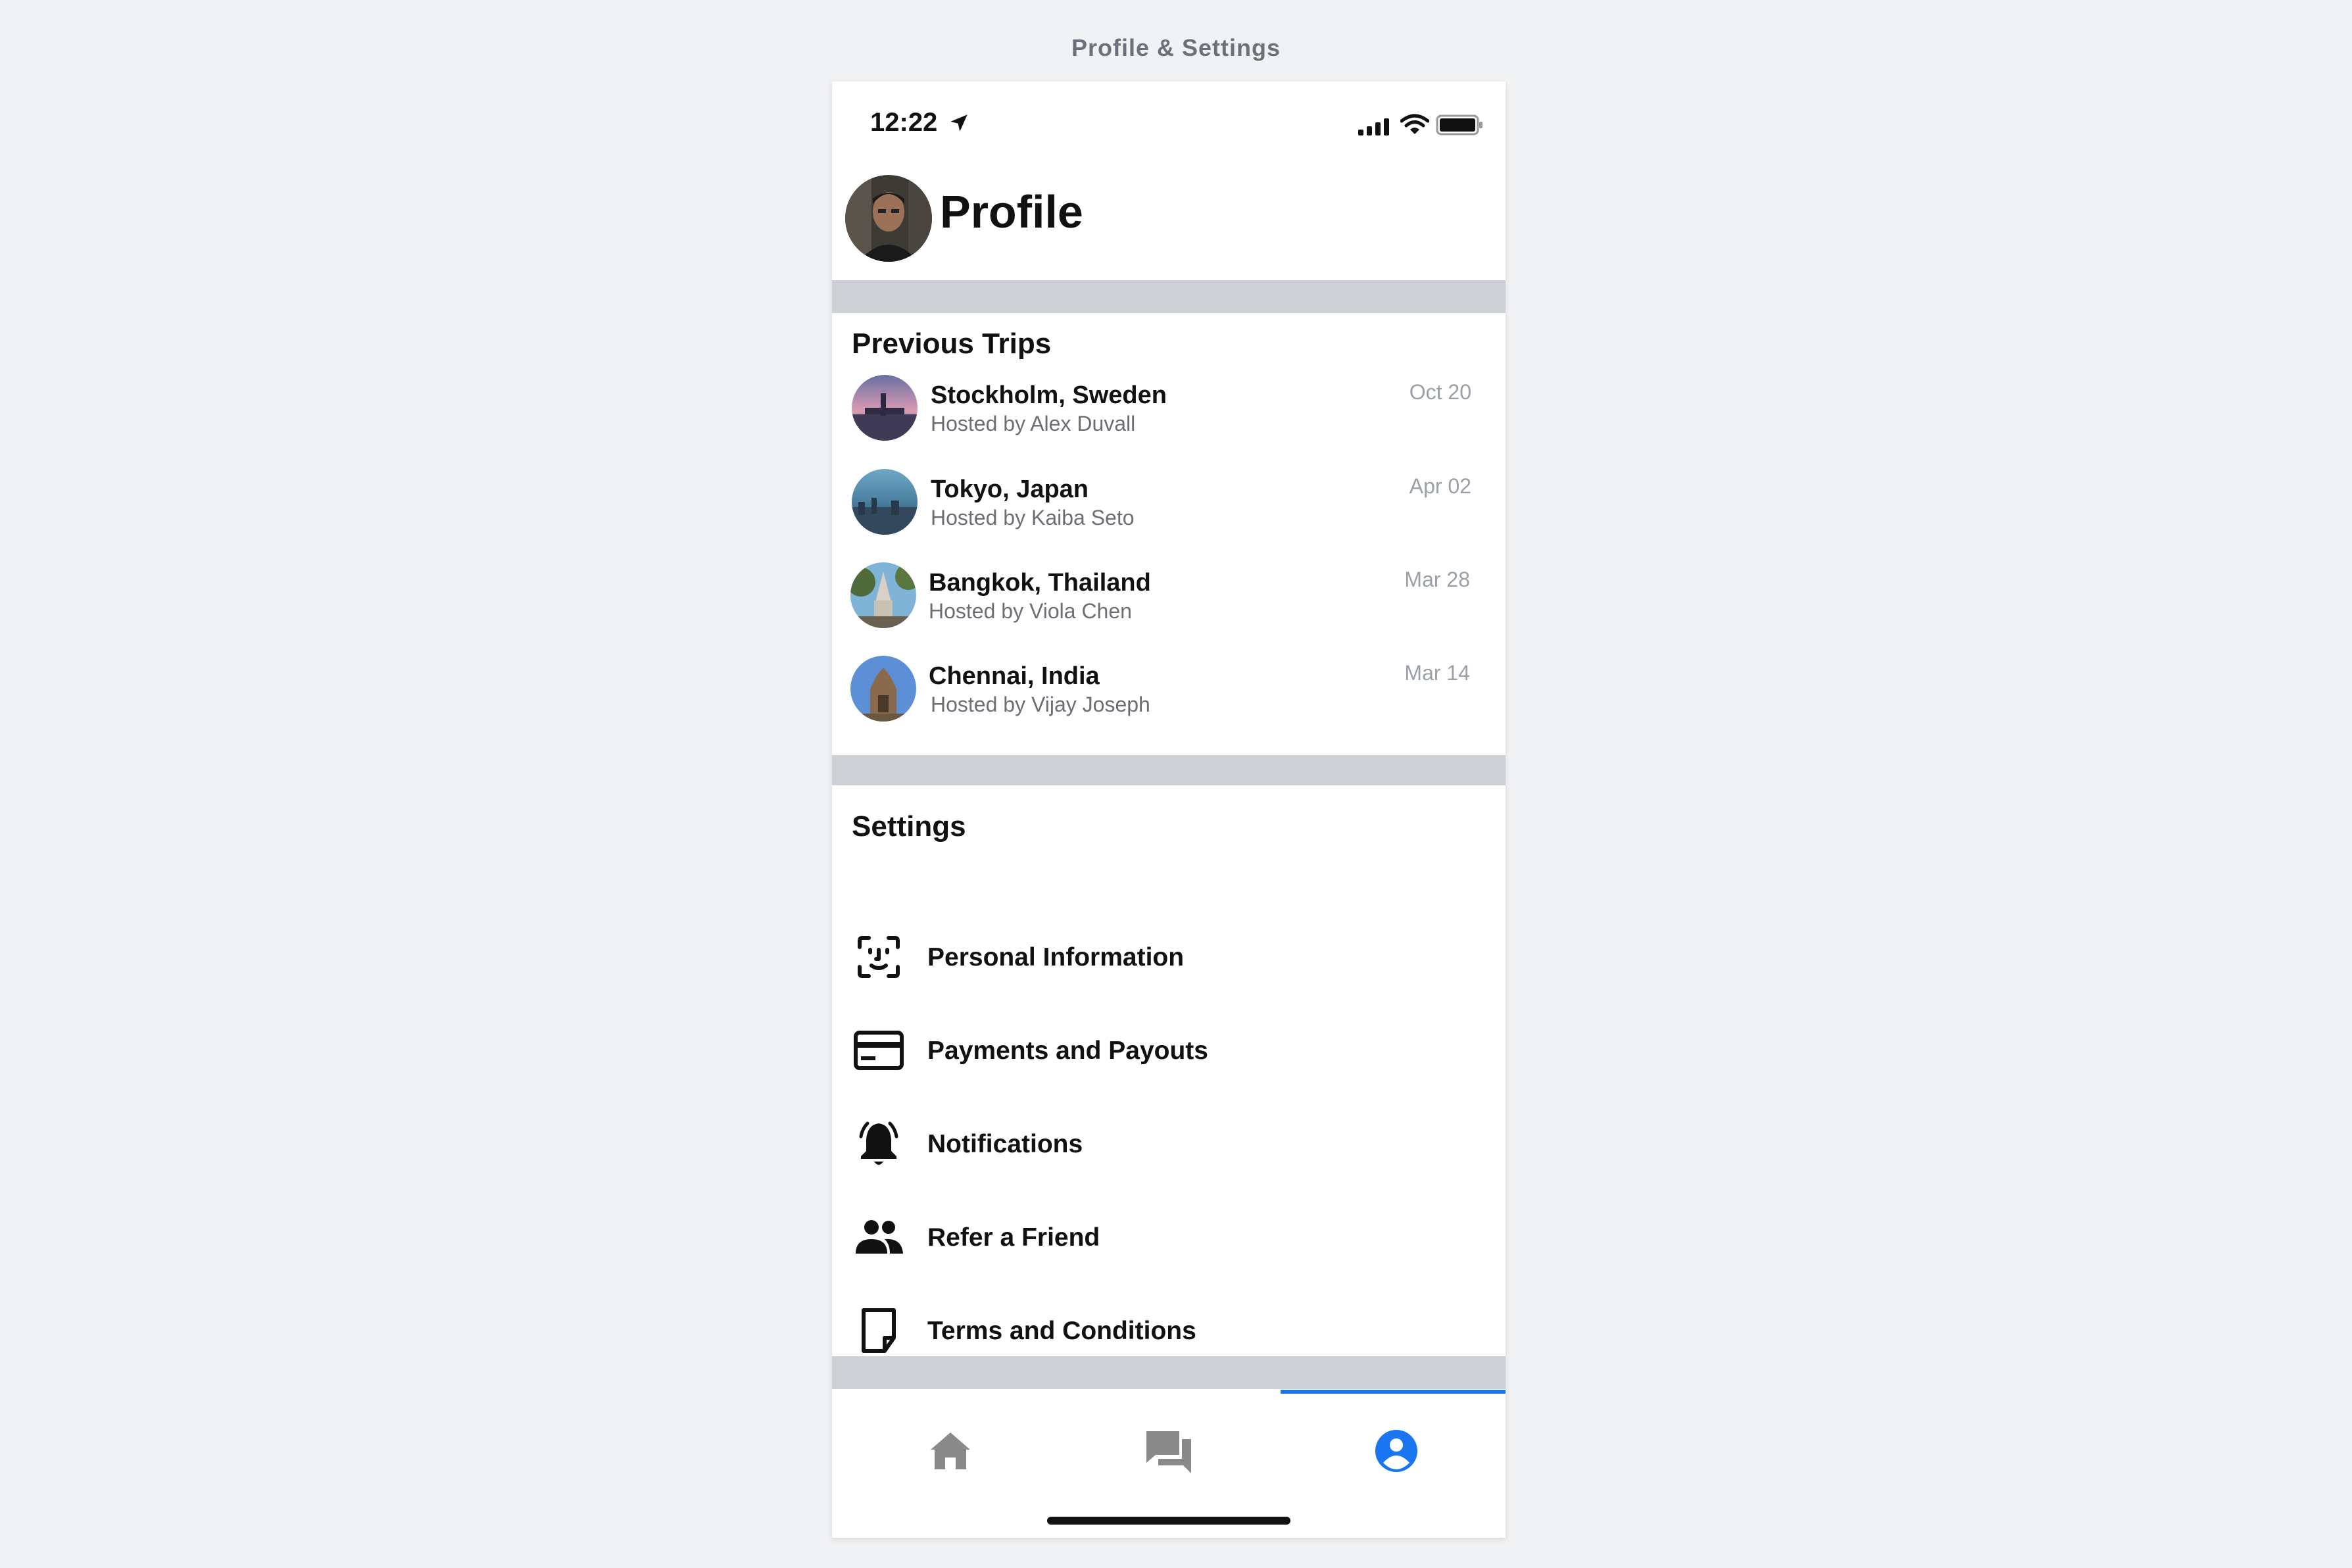 The width and height of the screenshot is (2352, 1568). I want to click on people-icon, so click(880, 1237).